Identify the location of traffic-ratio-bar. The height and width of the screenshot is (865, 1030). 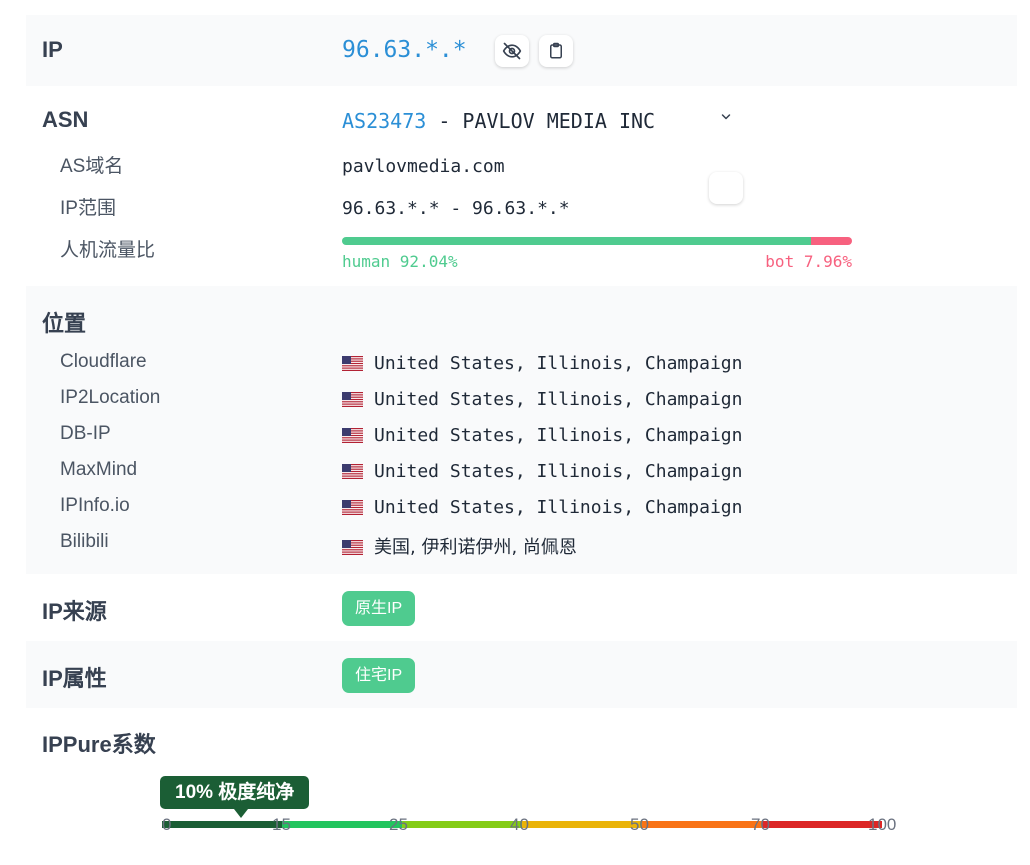
(597, 241).